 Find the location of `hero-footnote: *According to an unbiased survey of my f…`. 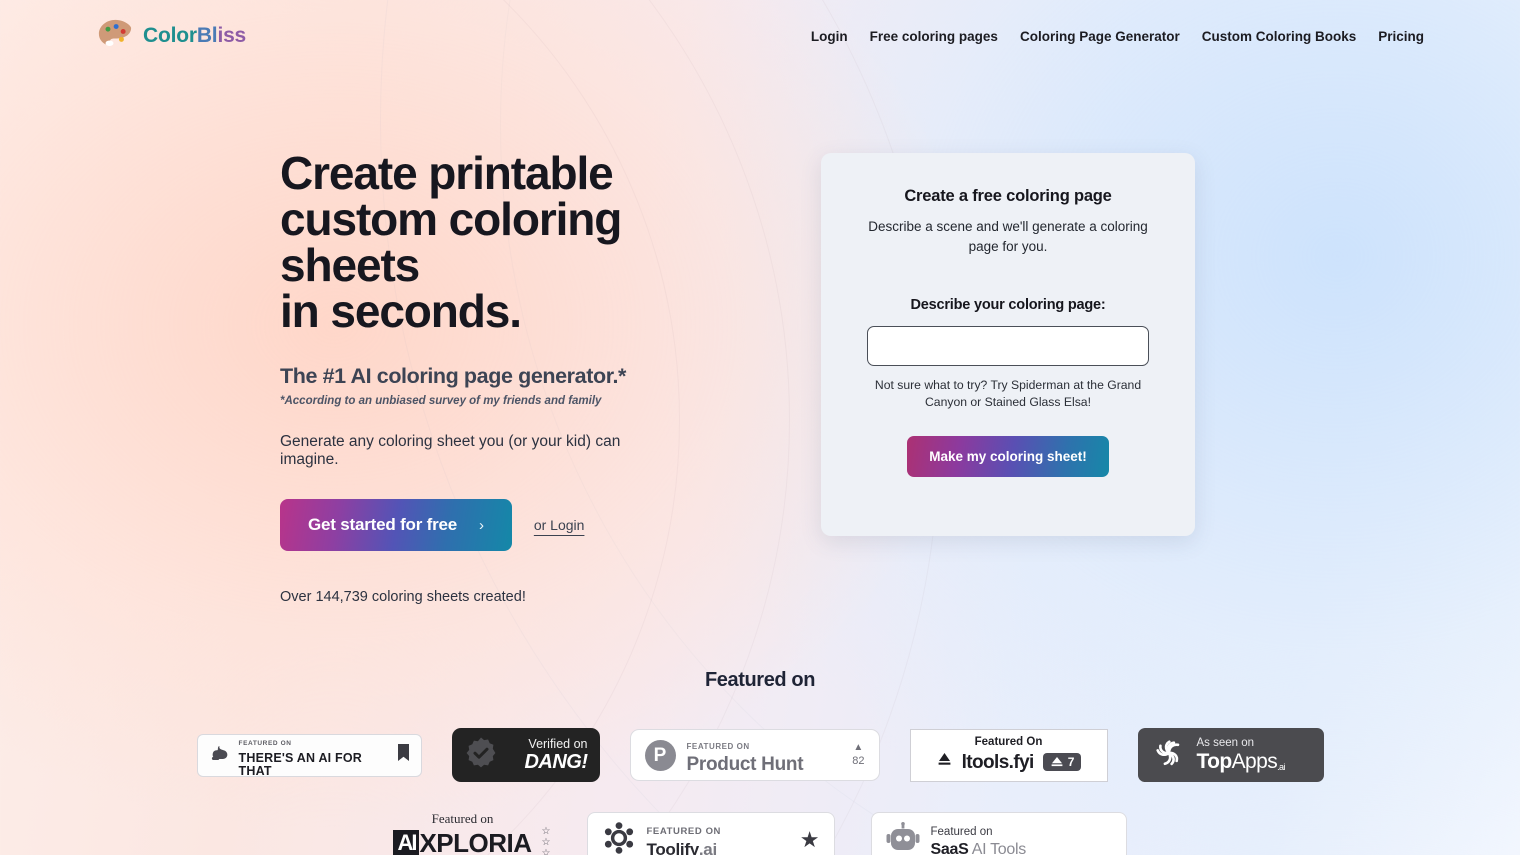

hero-footnote: *According to an unbiased survey of my f… is located at coordinates (441, 401).